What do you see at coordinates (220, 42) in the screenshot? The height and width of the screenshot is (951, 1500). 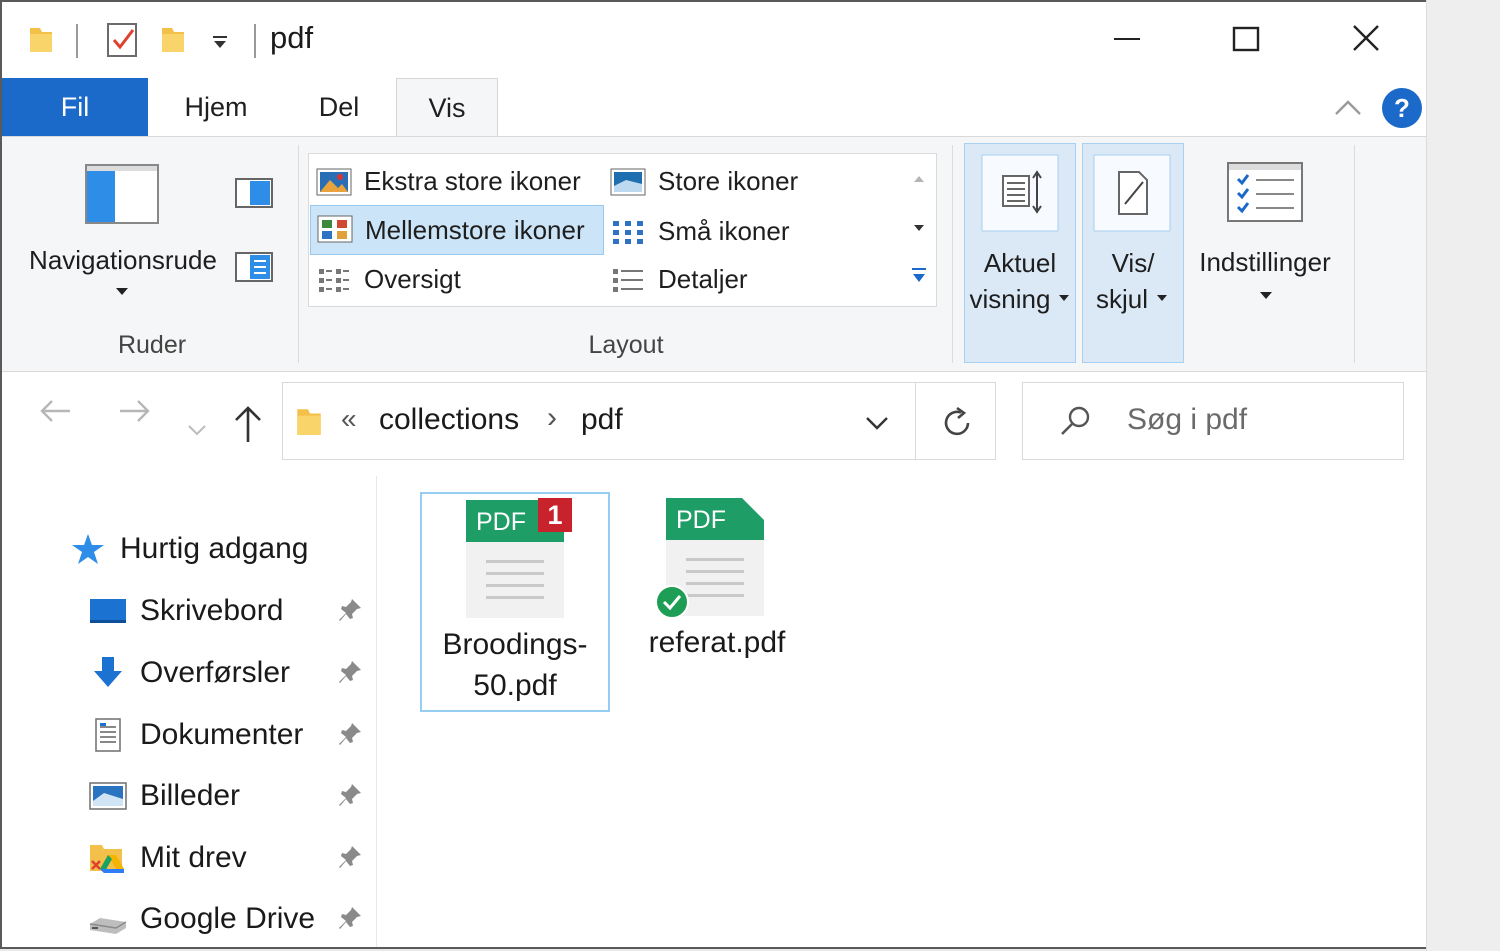 I see `customize-quick-access-icon` at bounding box center [220, 42].